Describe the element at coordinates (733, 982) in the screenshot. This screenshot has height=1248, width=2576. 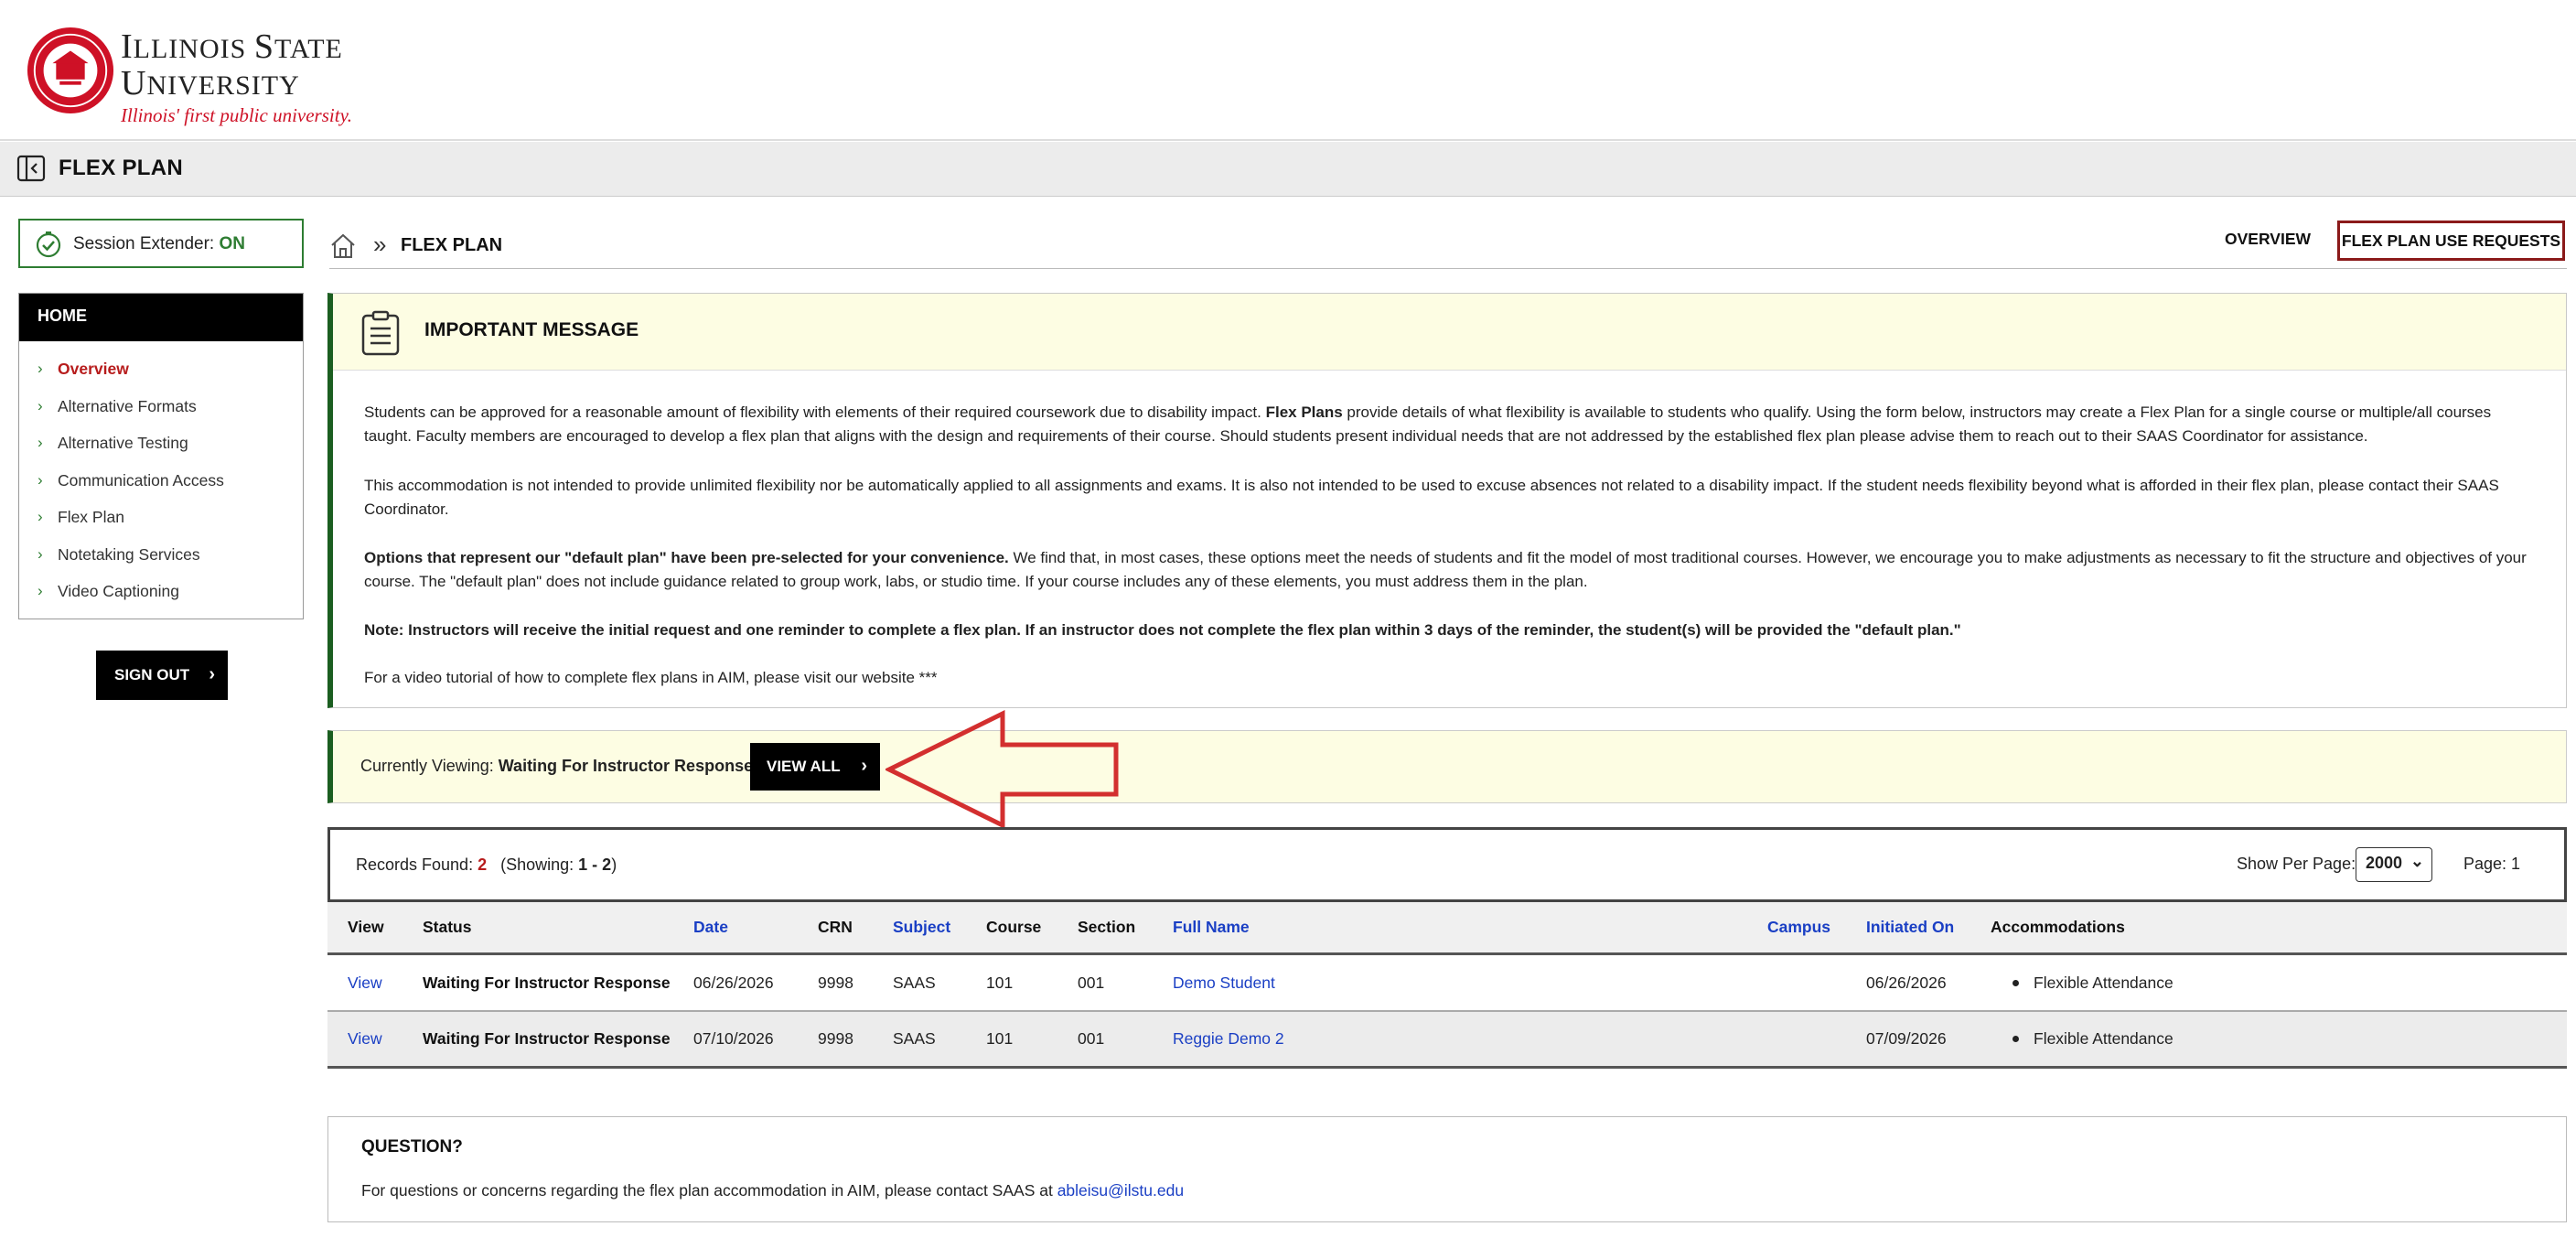
I see `row-date: 06/26/2026` at that location.